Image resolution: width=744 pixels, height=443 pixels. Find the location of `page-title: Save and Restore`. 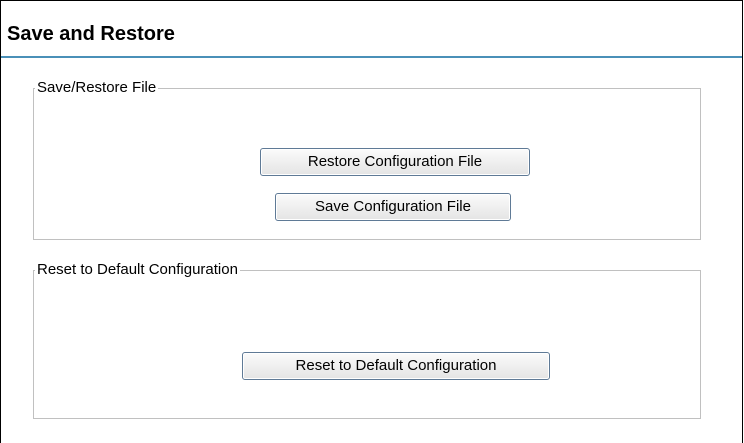

page-title: Save and Restore is located at coordinates (91, 34).